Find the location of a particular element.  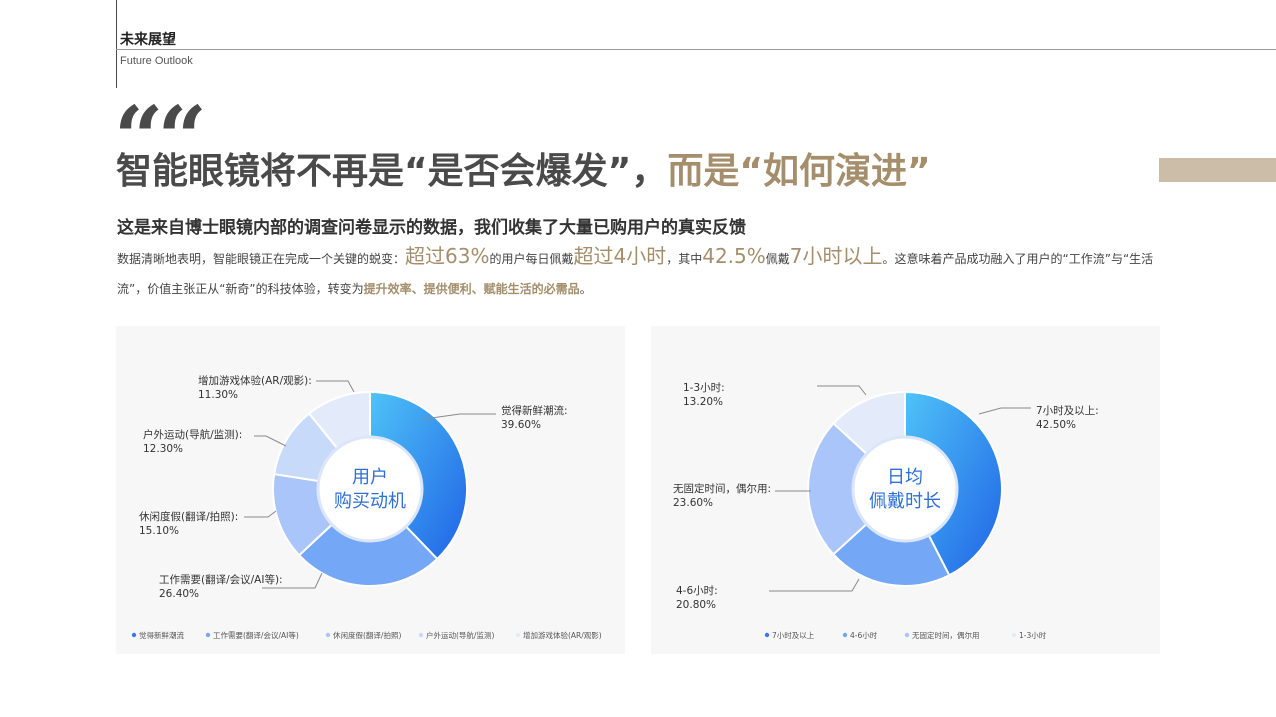

para-text-3: ，其中 is located at coordinates (684, 259).